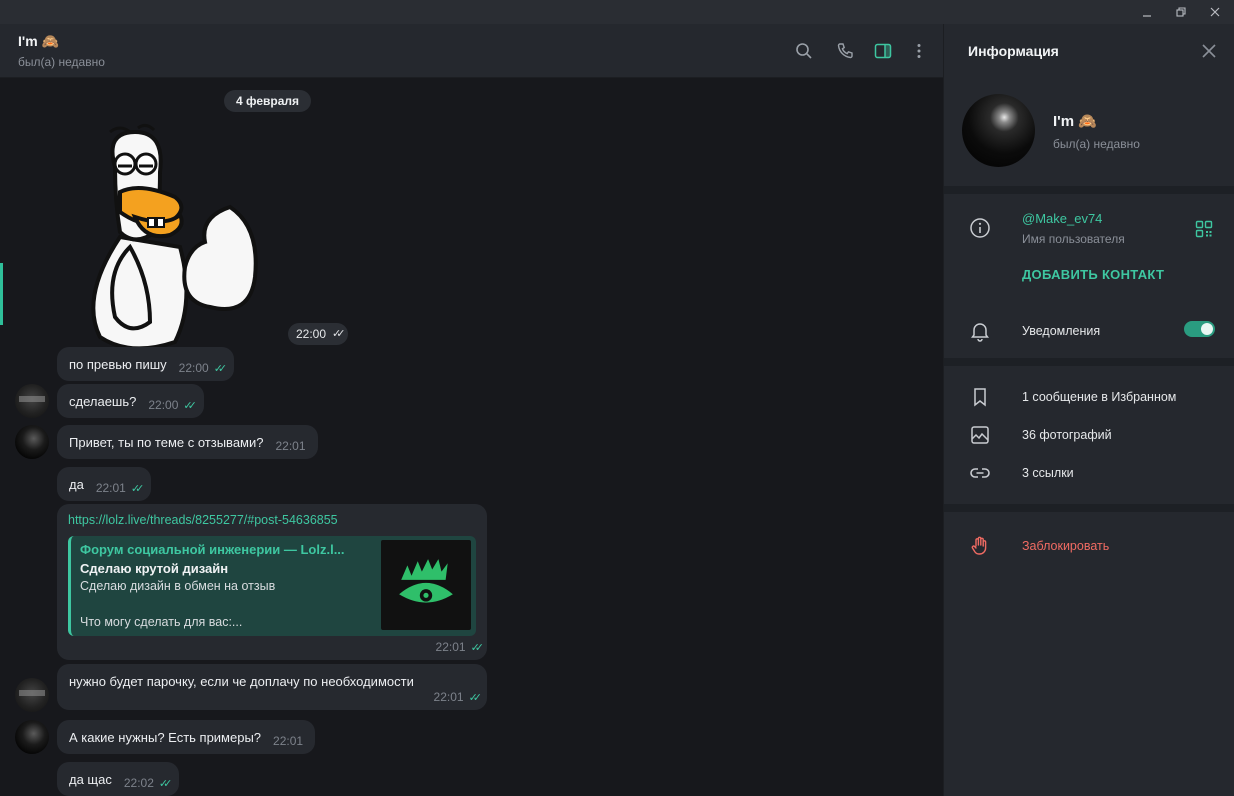 This screenshot has width=1234, height=796. I want to click on hand-stop-icon, so click(980, 546).